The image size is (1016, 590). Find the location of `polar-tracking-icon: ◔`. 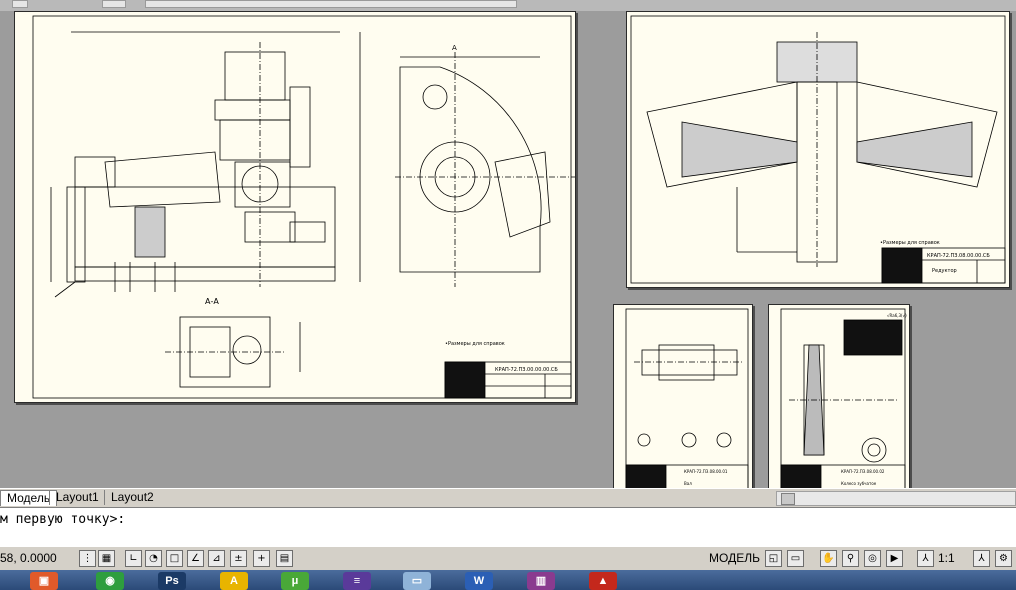

polar-tracking-icon: ◔ is located at coordinates (153, 558).